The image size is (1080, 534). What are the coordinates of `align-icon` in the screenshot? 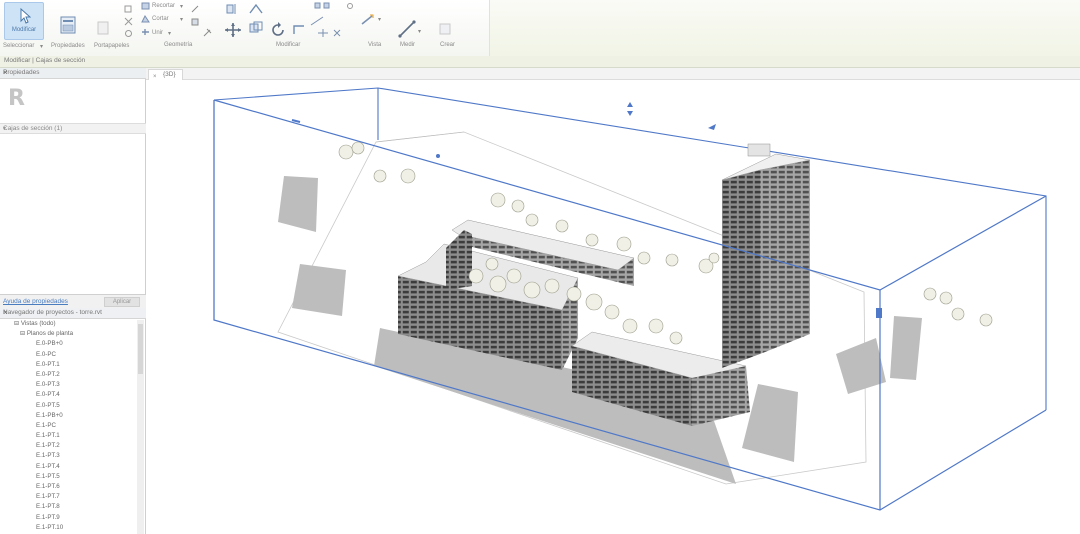 It's located at (233, 9).